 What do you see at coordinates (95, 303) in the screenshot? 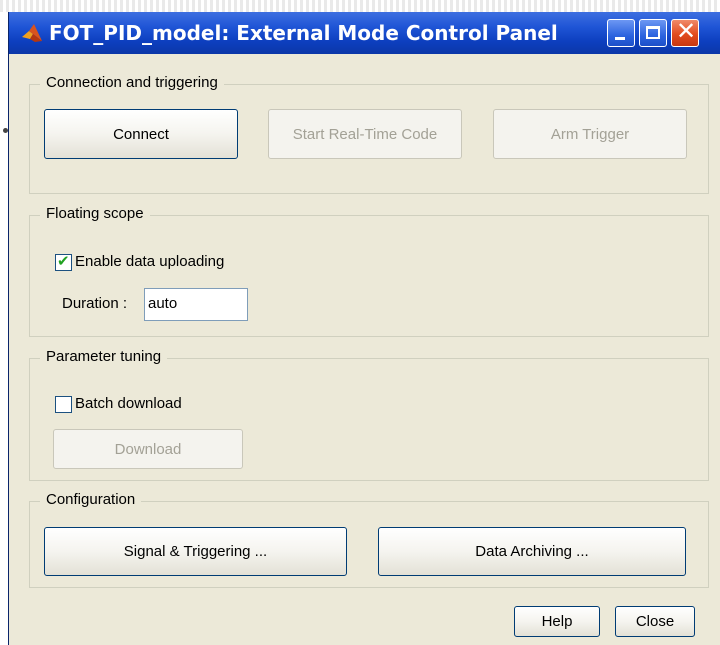
I see `duration-label: Duration :` at bounding box center [95, 303].